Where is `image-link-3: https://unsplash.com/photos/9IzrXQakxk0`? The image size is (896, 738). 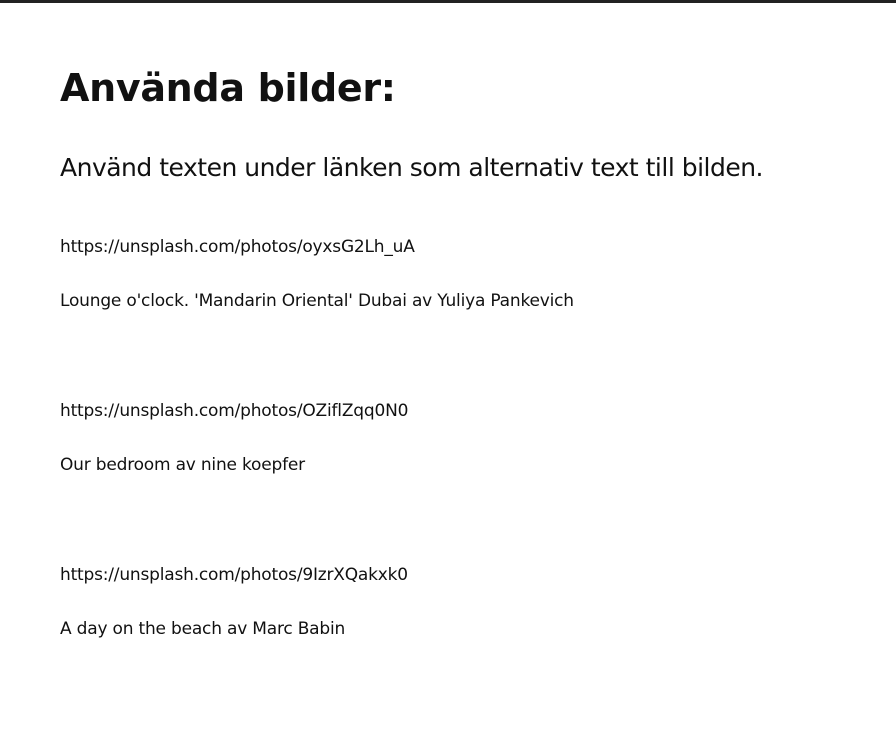
image-link-3: https://unsplash.com/photos/9IzrXQakxk0 is located at coordinates (234, 575).